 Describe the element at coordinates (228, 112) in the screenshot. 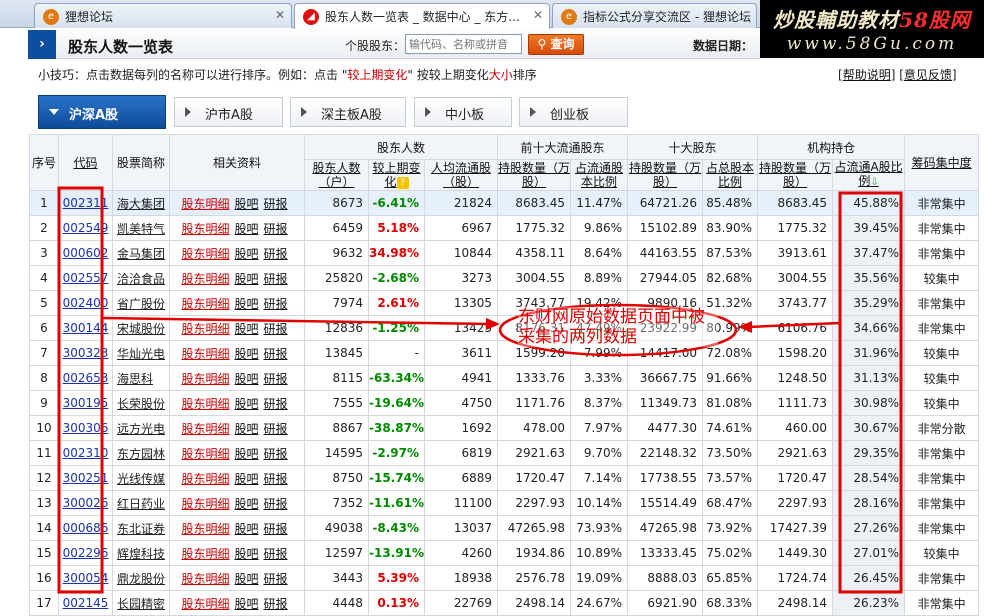

I see `tab-sh-a: 沪市A股` at that location.